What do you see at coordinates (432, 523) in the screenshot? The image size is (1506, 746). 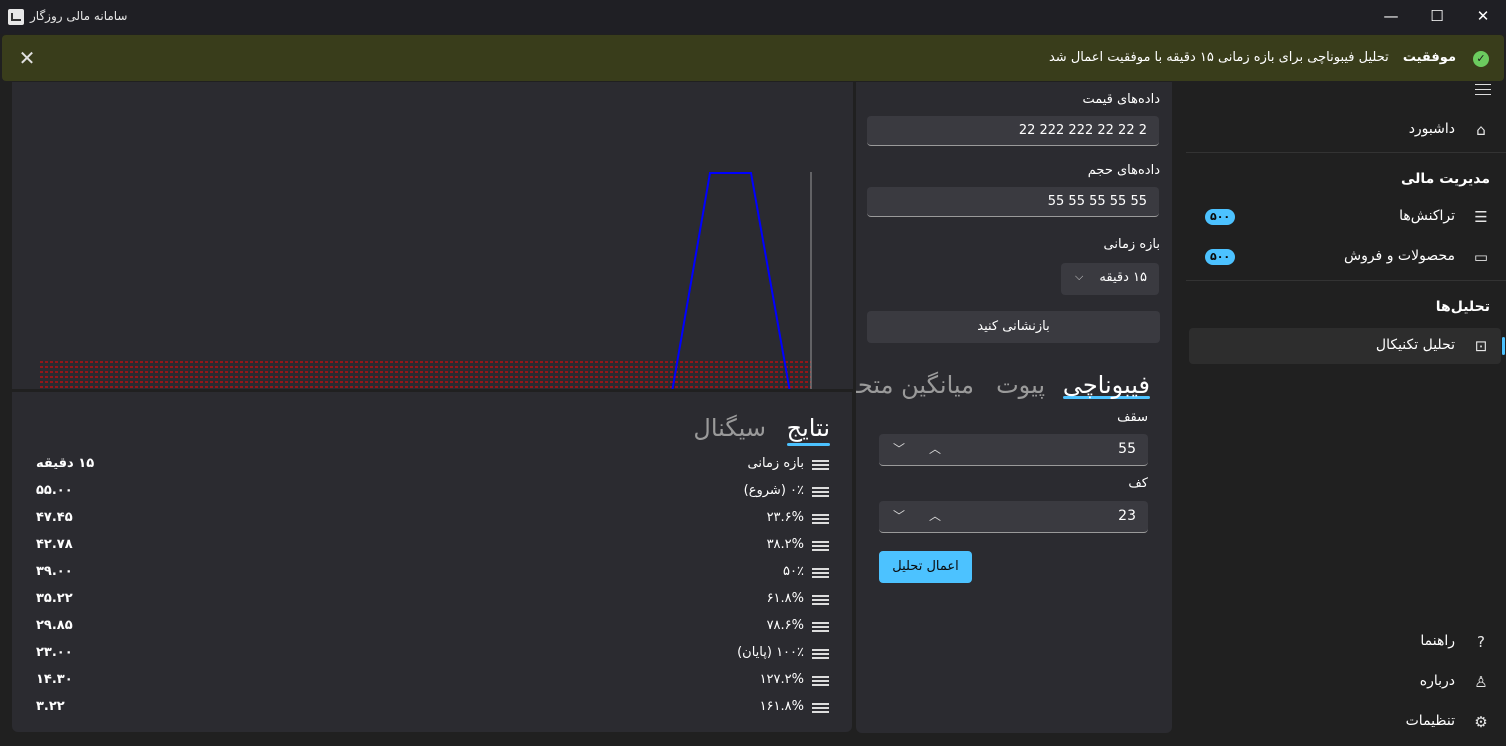 I see `table-row: ۲۳.۶% ۴۷.۴۵` at bounding box center [432, 523].